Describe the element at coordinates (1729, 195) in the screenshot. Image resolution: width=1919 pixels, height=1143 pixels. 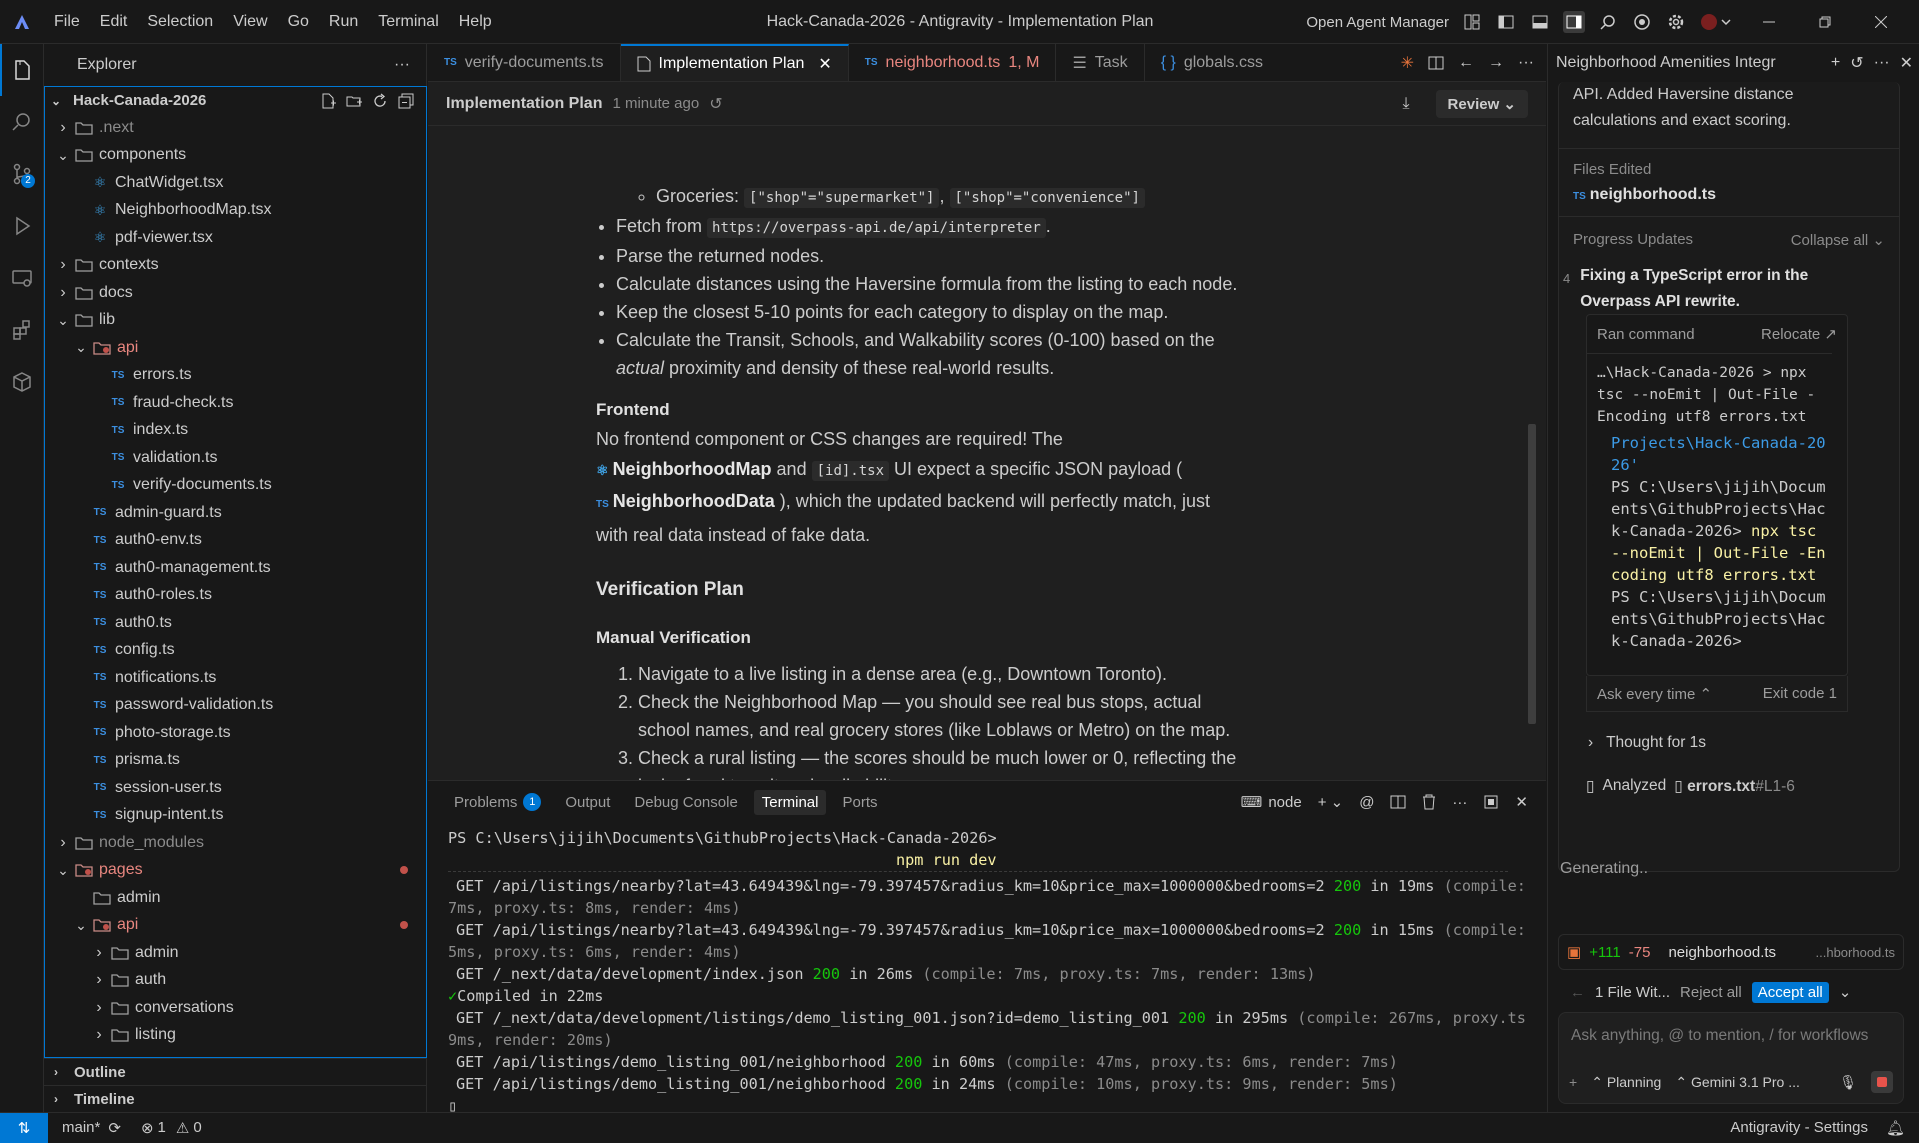
I see `edited-file-chip: TS neighborhood.ts` at that location.